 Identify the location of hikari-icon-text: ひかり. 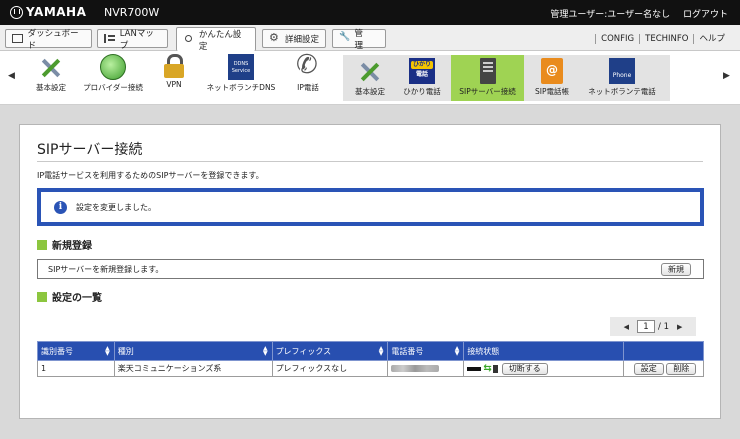
(422, 65).